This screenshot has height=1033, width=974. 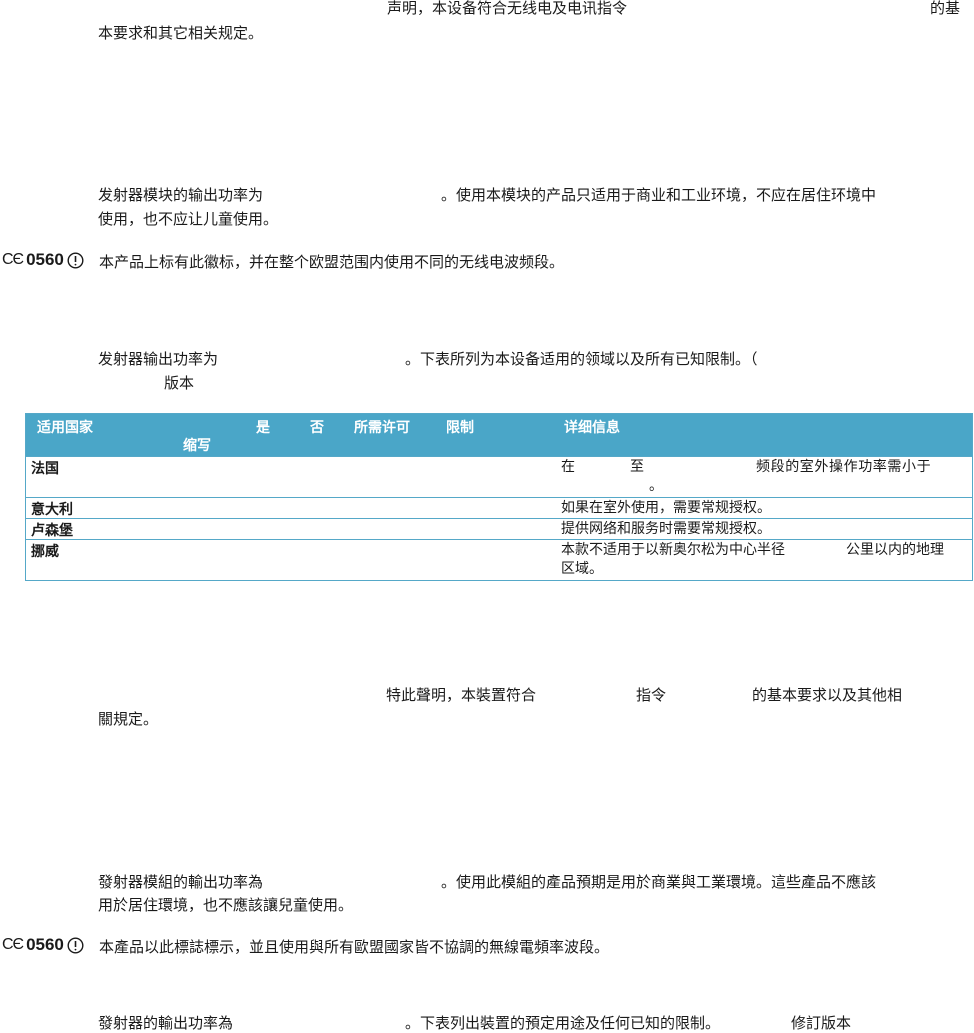 What do you see at coordinates (179, 383) in the screenshot?
I see `table-intro-line2: 版本` at bounding box center [179, 383].